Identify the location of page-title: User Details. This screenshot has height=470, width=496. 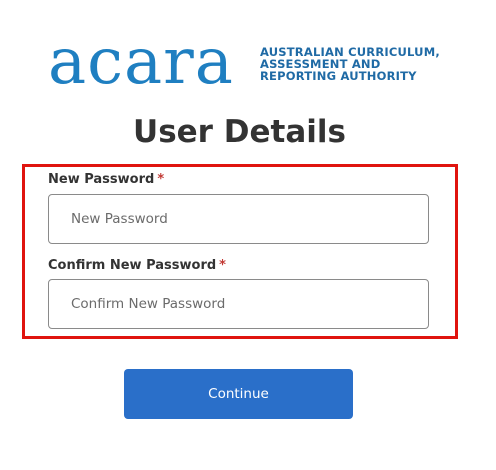
(239, 132).